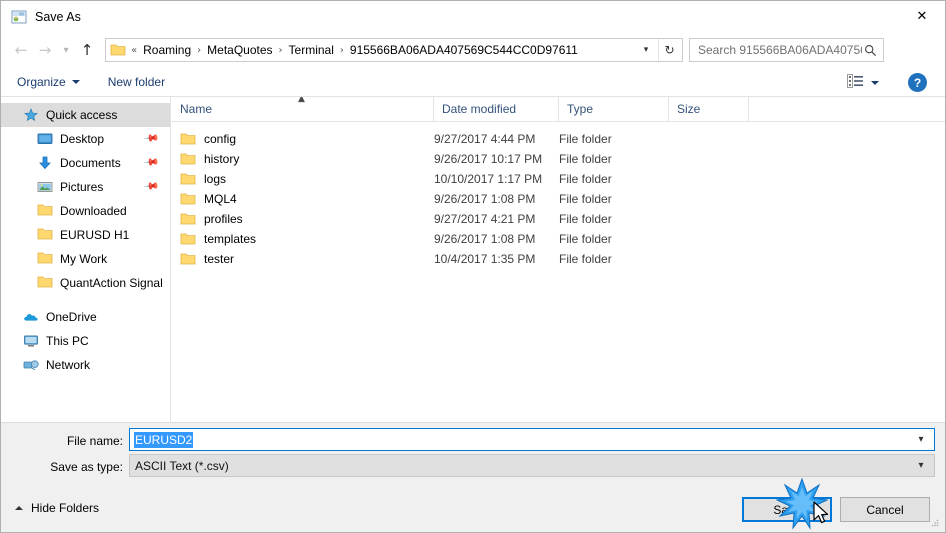  I want to click on view-options-button, so click(863, 82).